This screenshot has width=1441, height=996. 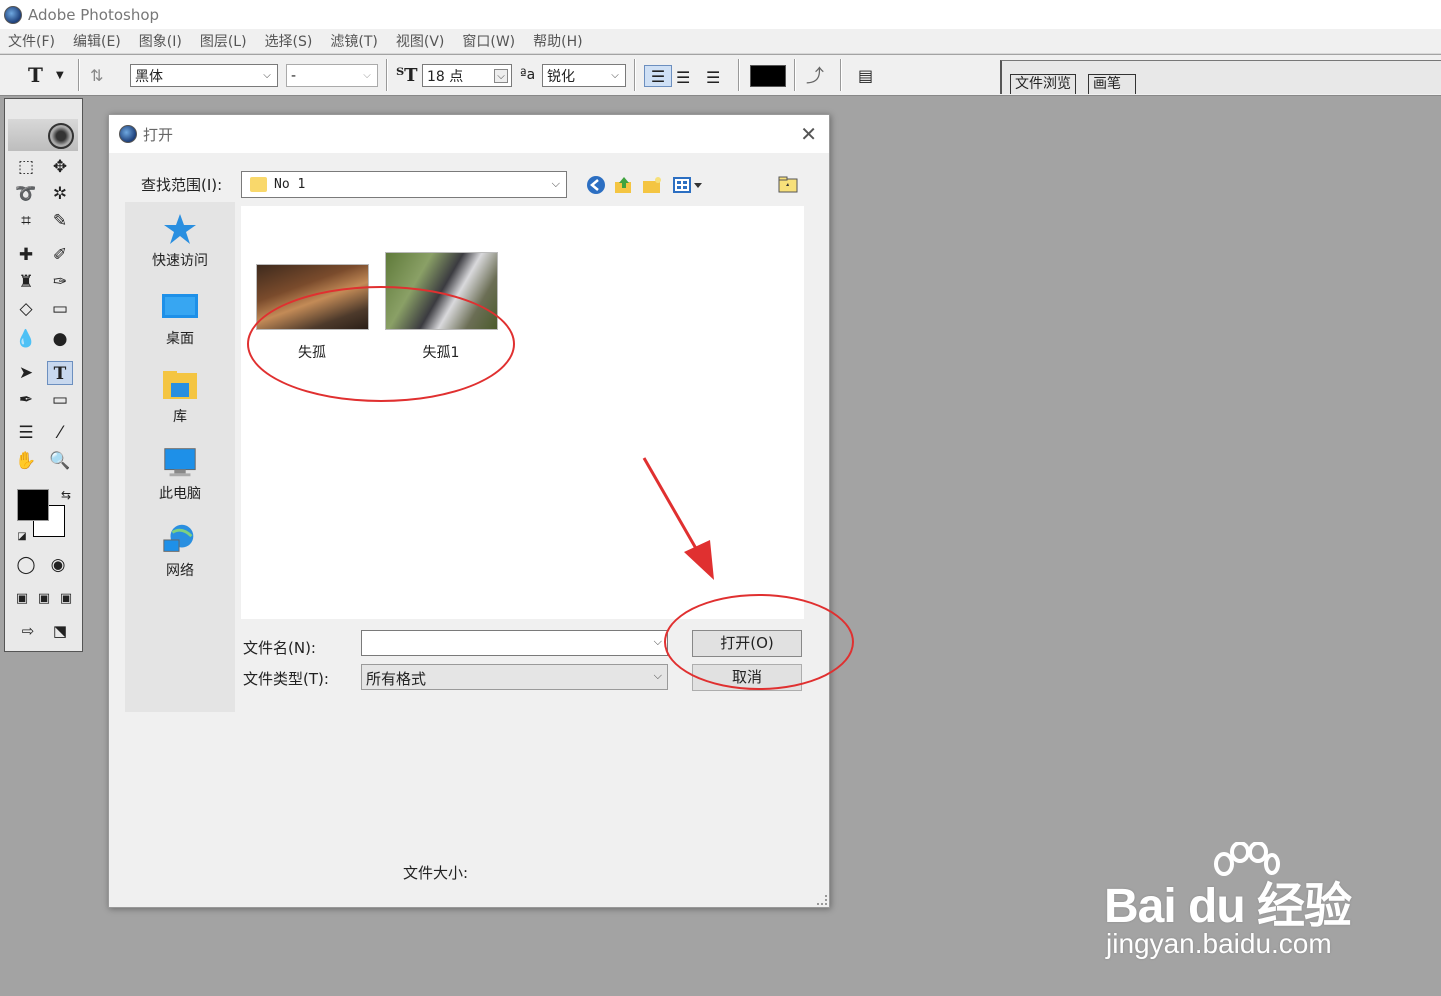 I want to click on baidu-jingyan-watermark: Bai du 经验 jingyan.baidu.com, so click(x=1235, y=907).